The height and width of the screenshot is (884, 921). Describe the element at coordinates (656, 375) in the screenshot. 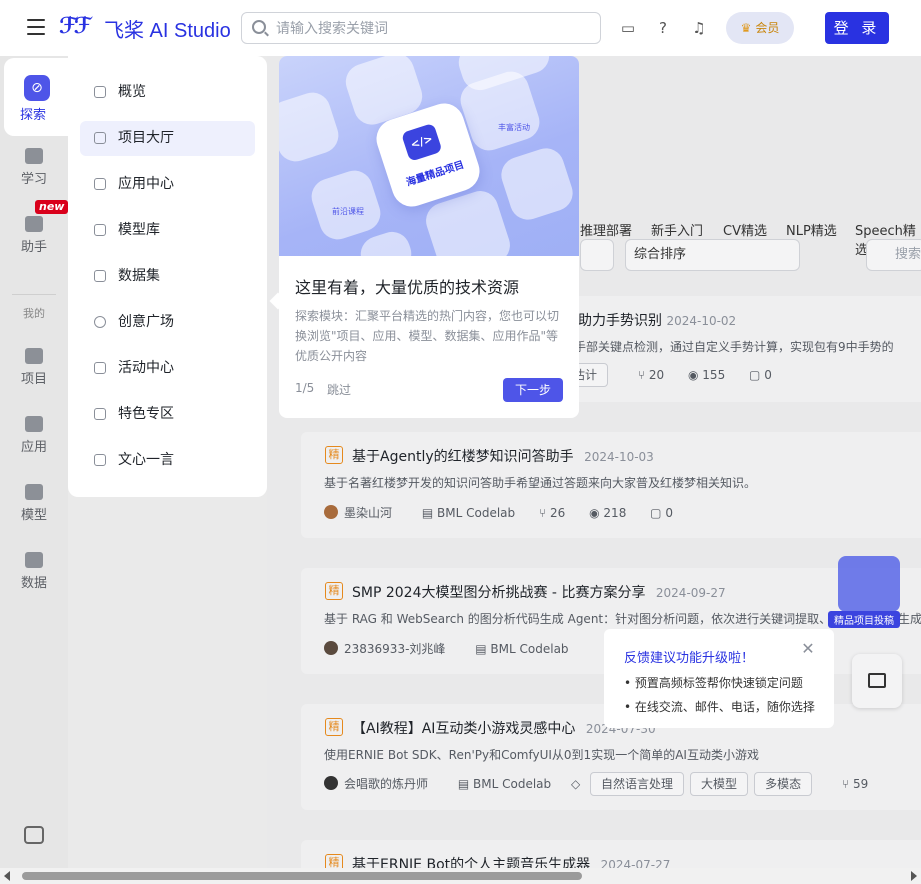

I see `fork-count: 20` at that location.